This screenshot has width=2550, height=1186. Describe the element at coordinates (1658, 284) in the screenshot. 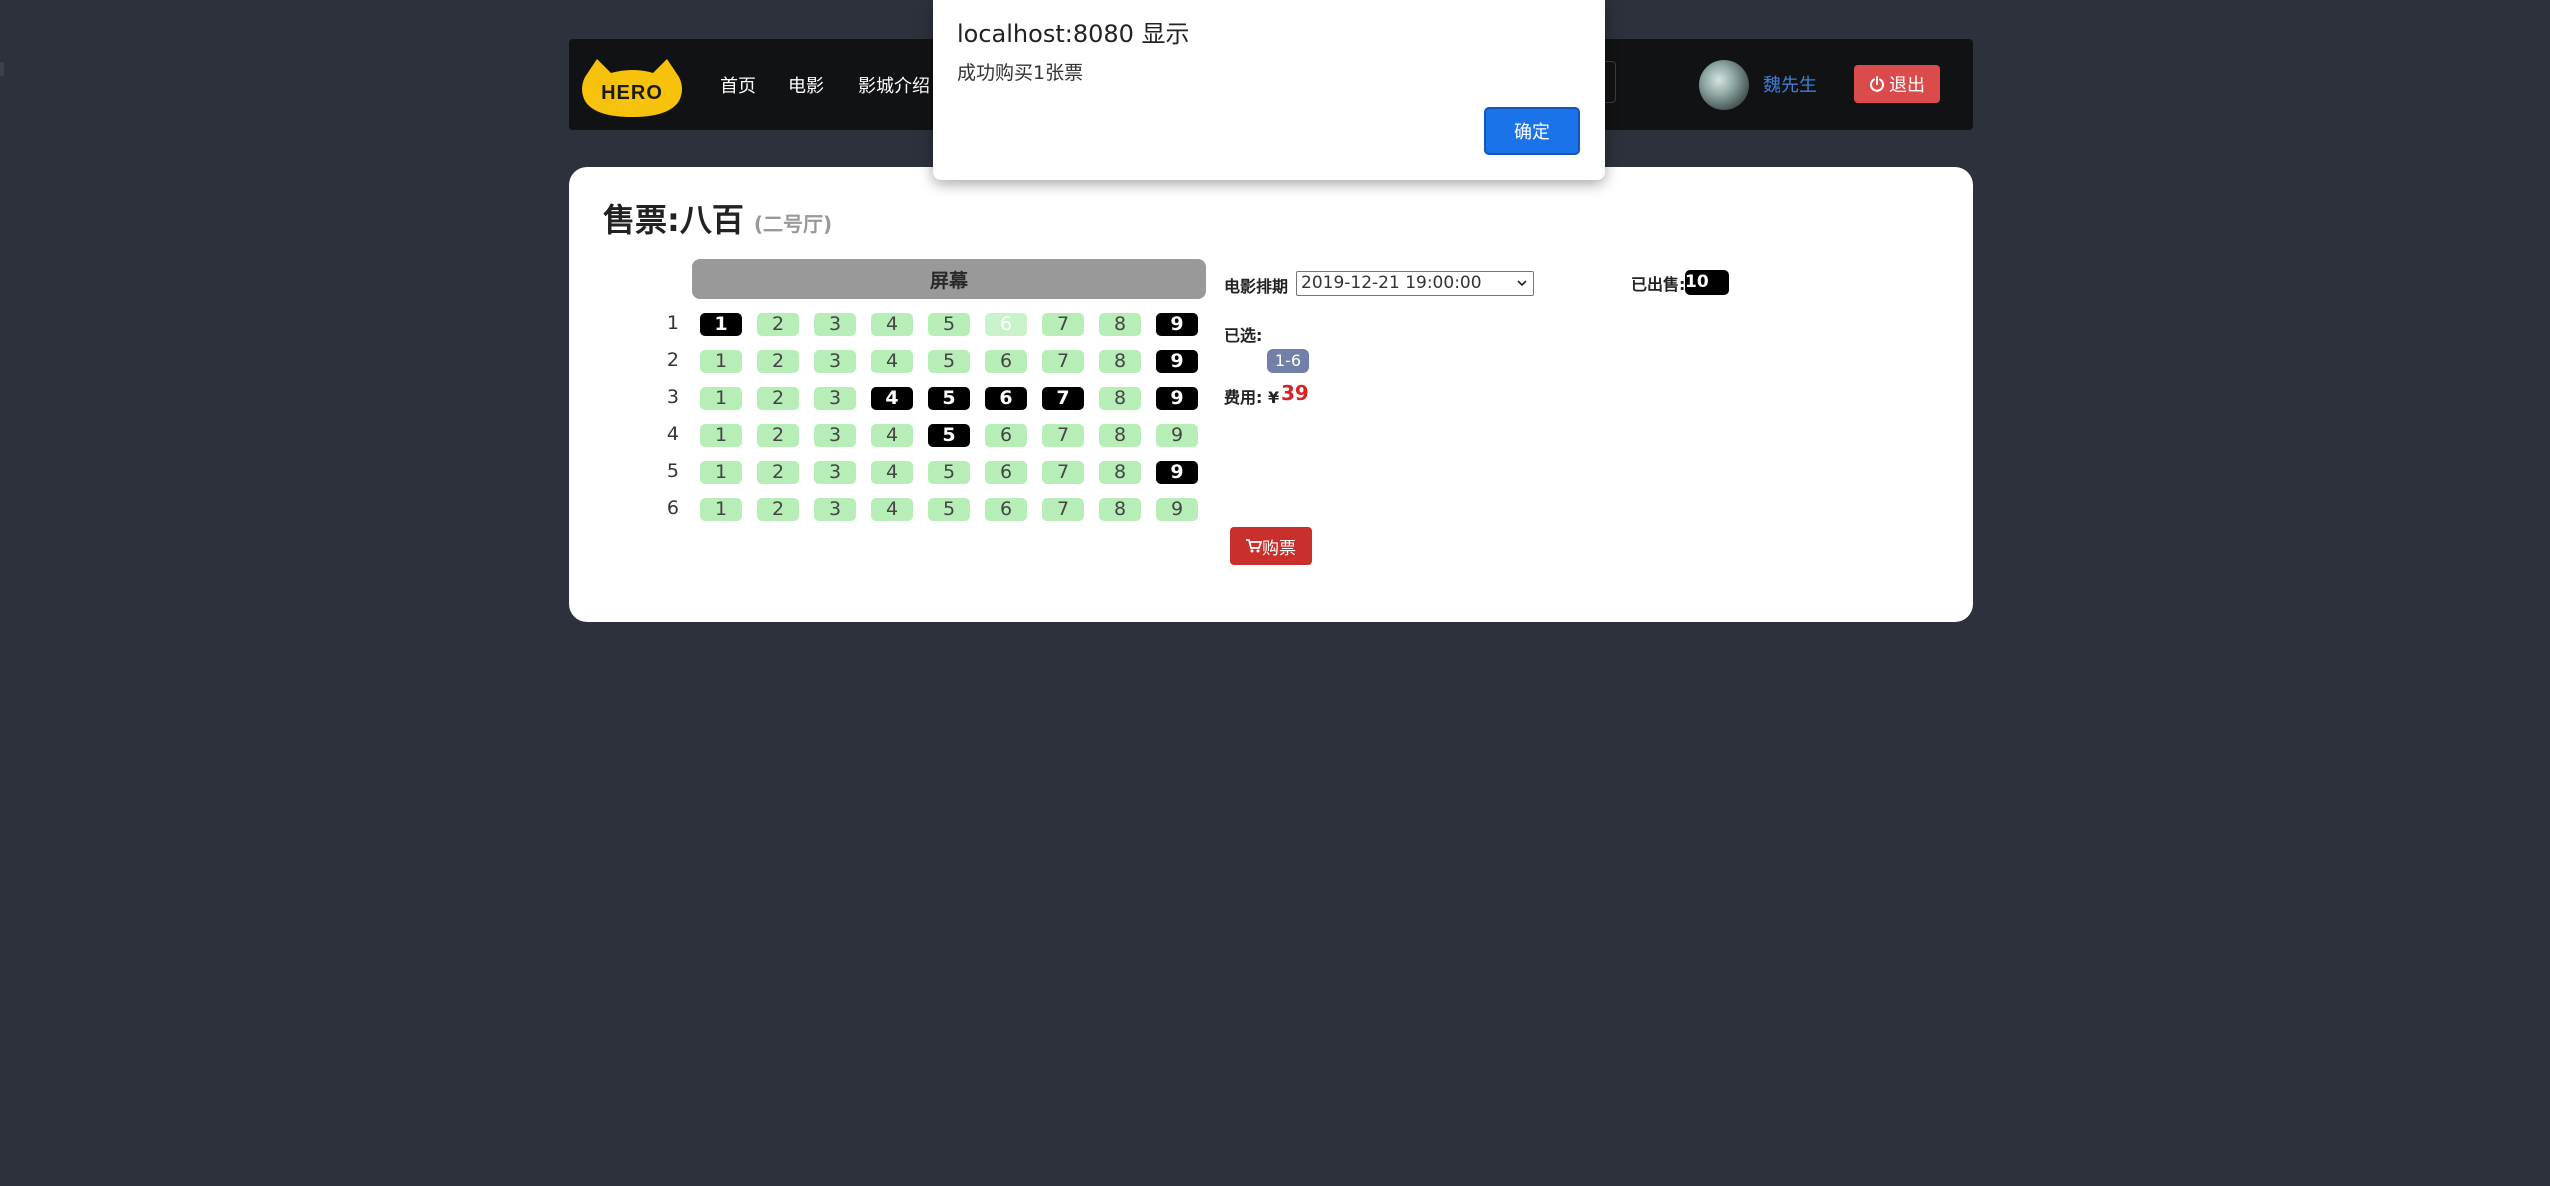

I see `sold-label: 已出售:` at that location.